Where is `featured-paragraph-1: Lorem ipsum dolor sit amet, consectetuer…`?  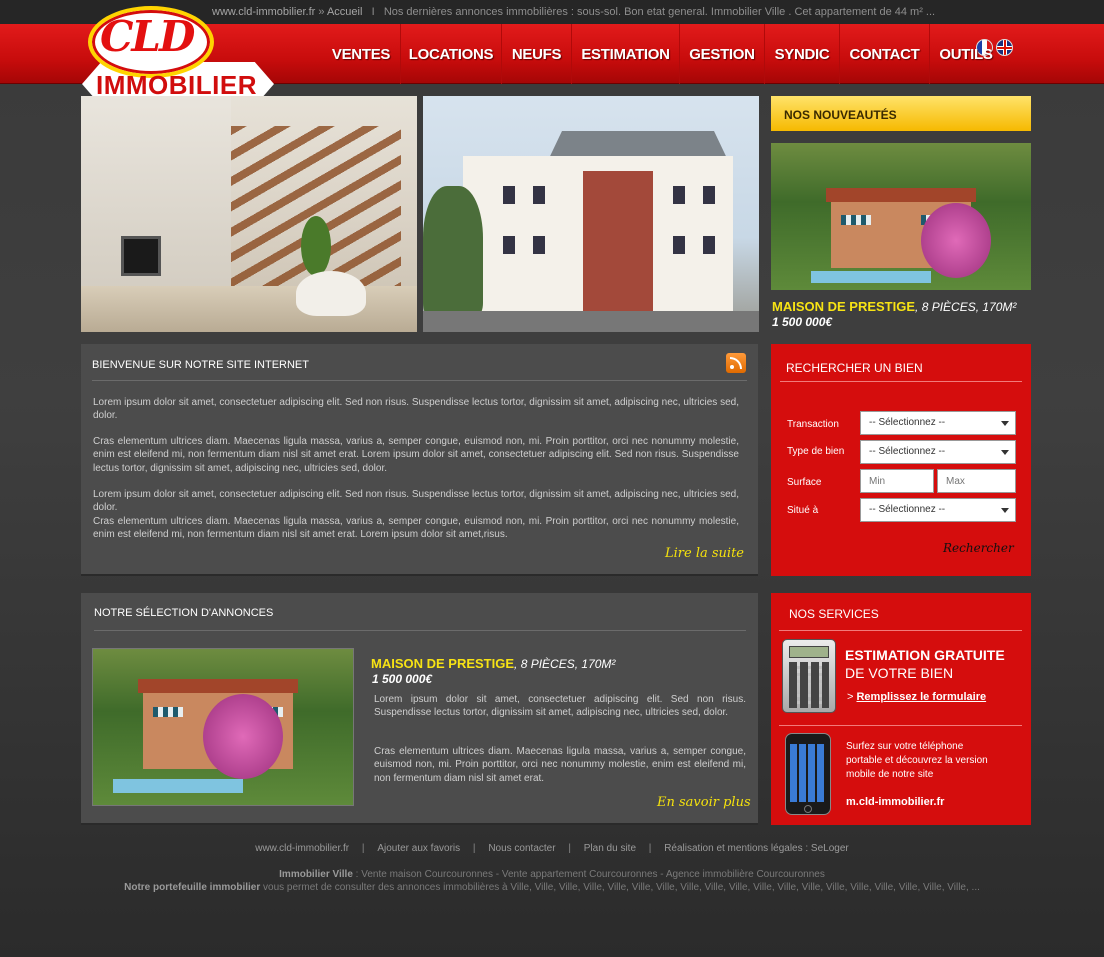
featured-paragraph-1: Lorem ipsum dolor sit amet, consectetuer… is located at coordinates (560, 706).